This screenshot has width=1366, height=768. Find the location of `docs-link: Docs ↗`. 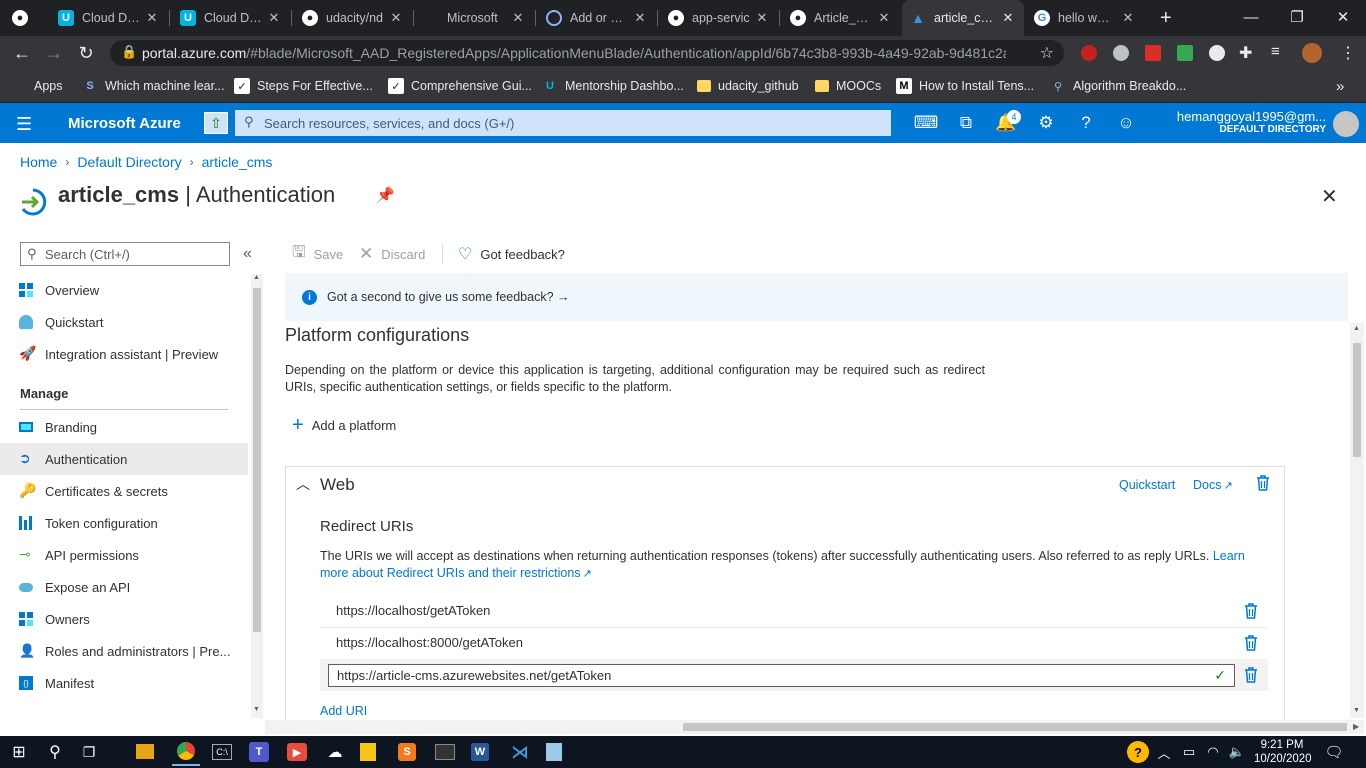

docs-link: Docs ↗ is located at coordinates (1213, 485).